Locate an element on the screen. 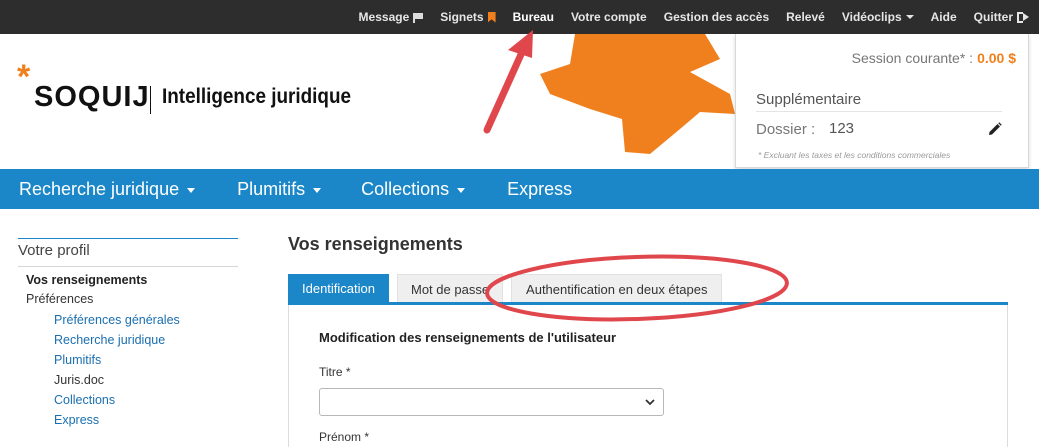 This screenshot has width=1039, height=447. topnav-message: Message is located at coordinates (391, 17).